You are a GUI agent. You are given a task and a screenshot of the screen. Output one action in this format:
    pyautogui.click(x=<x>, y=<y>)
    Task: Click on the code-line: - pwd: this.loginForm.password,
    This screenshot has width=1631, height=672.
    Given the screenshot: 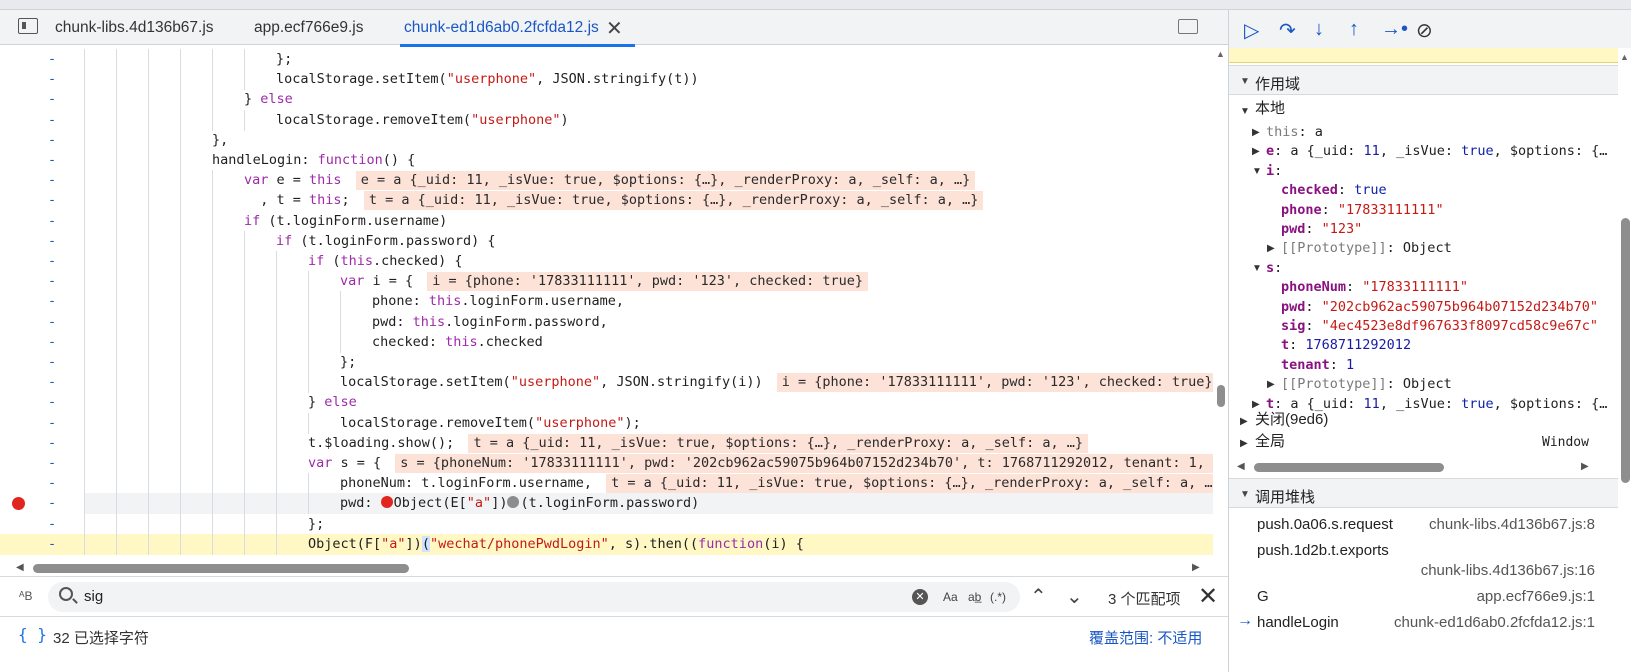 What is the action you would take?
    pyautogui.click(x=606, y=322)
    